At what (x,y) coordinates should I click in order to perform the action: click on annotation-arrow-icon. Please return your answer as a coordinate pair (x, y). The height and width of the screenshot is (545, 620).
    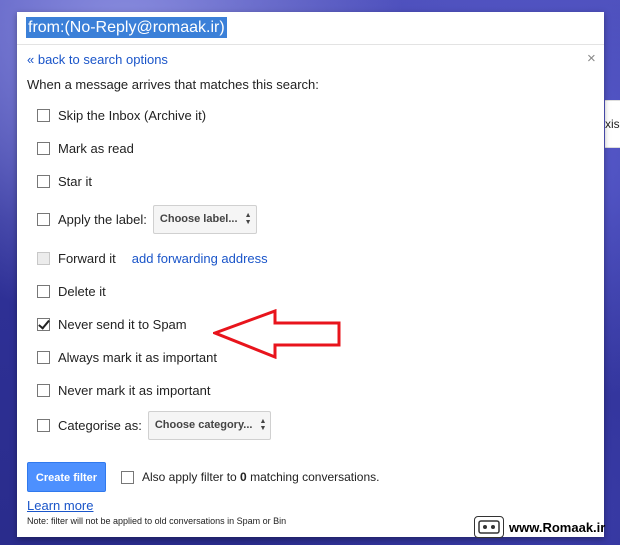
    Looking at the image, I should click on (277, 334).